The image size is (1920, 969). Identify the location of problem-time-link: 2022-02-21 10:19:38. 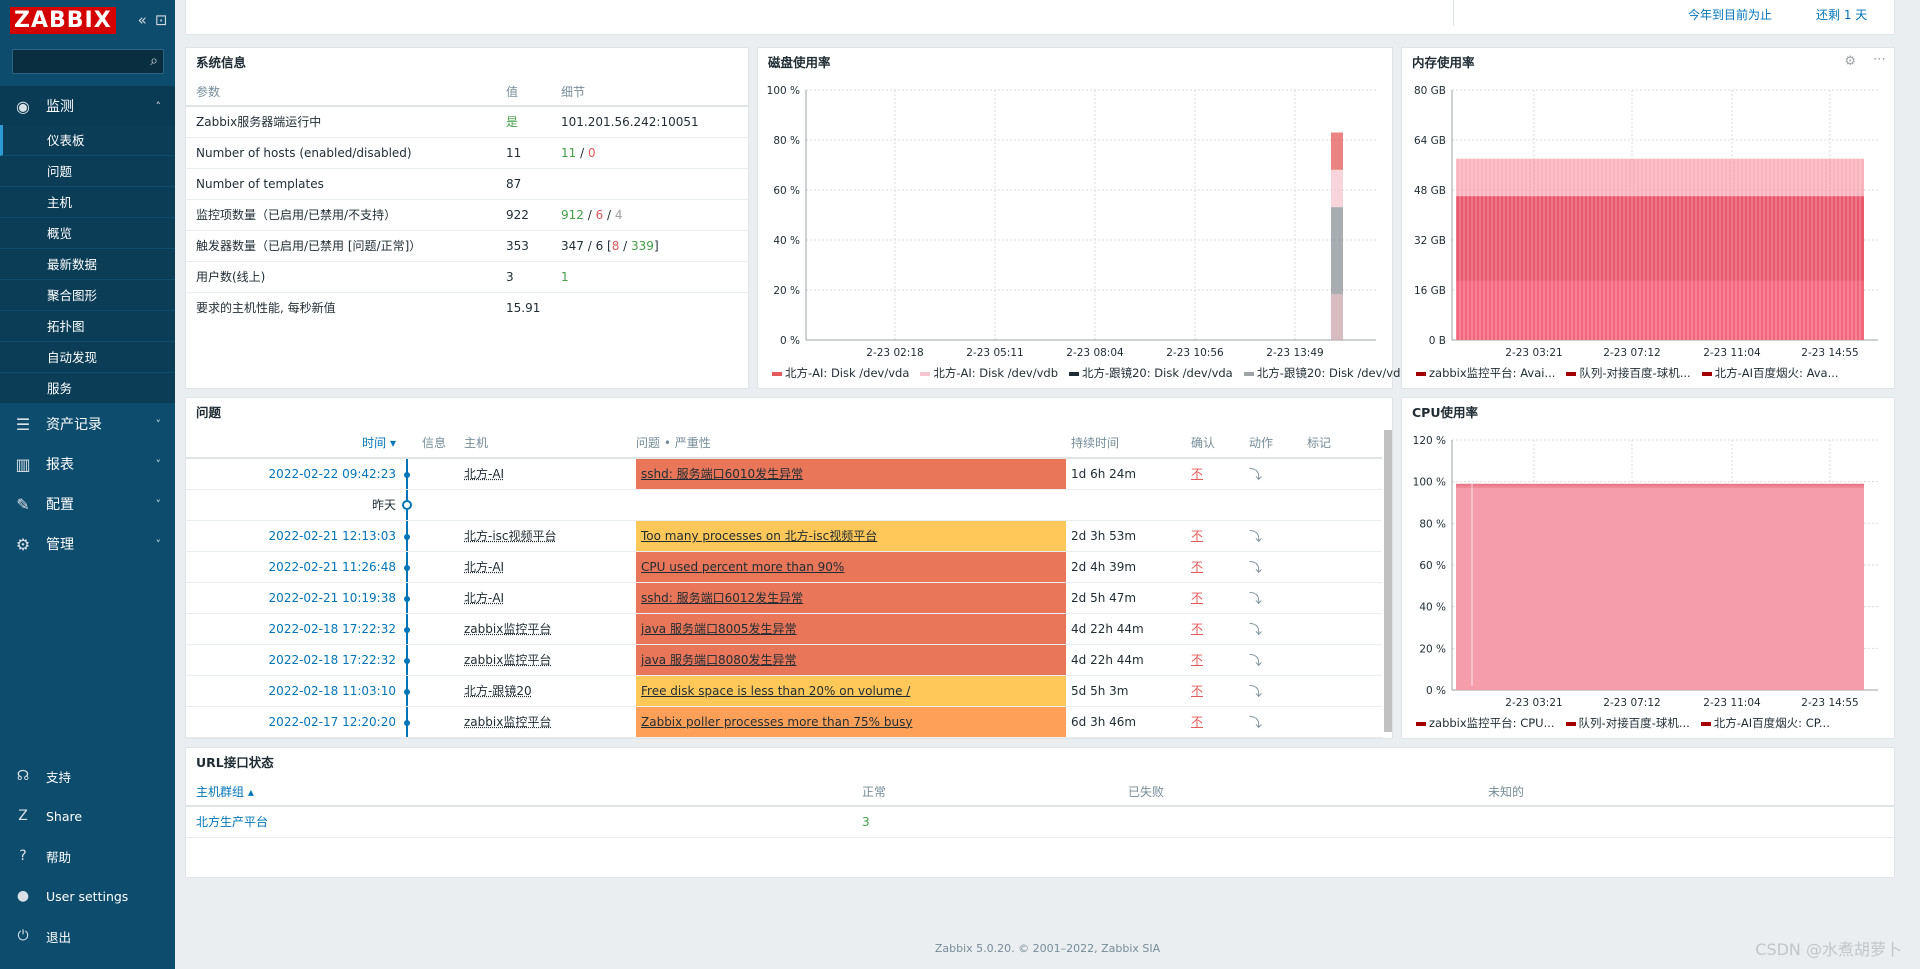
(296, 598).